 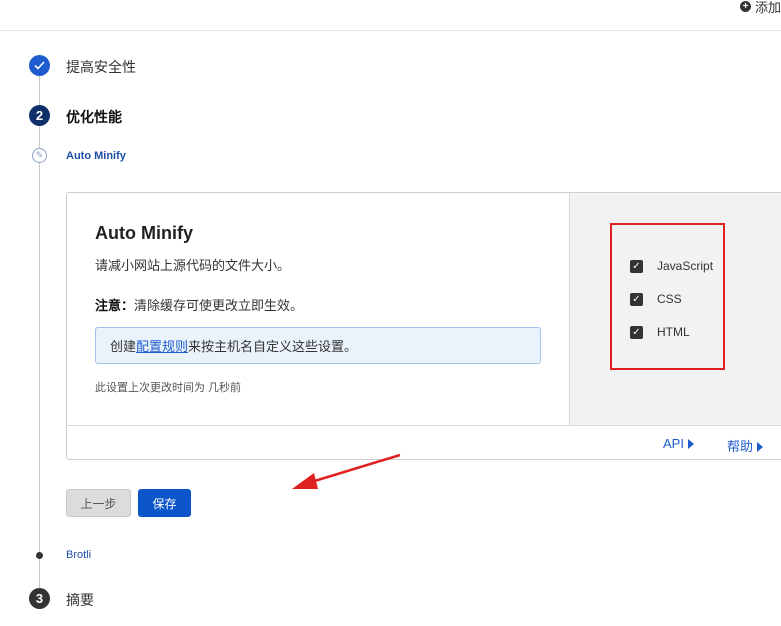 I want to click on option-javascript: ✓ JavaScript, so click(x=671, y=266).